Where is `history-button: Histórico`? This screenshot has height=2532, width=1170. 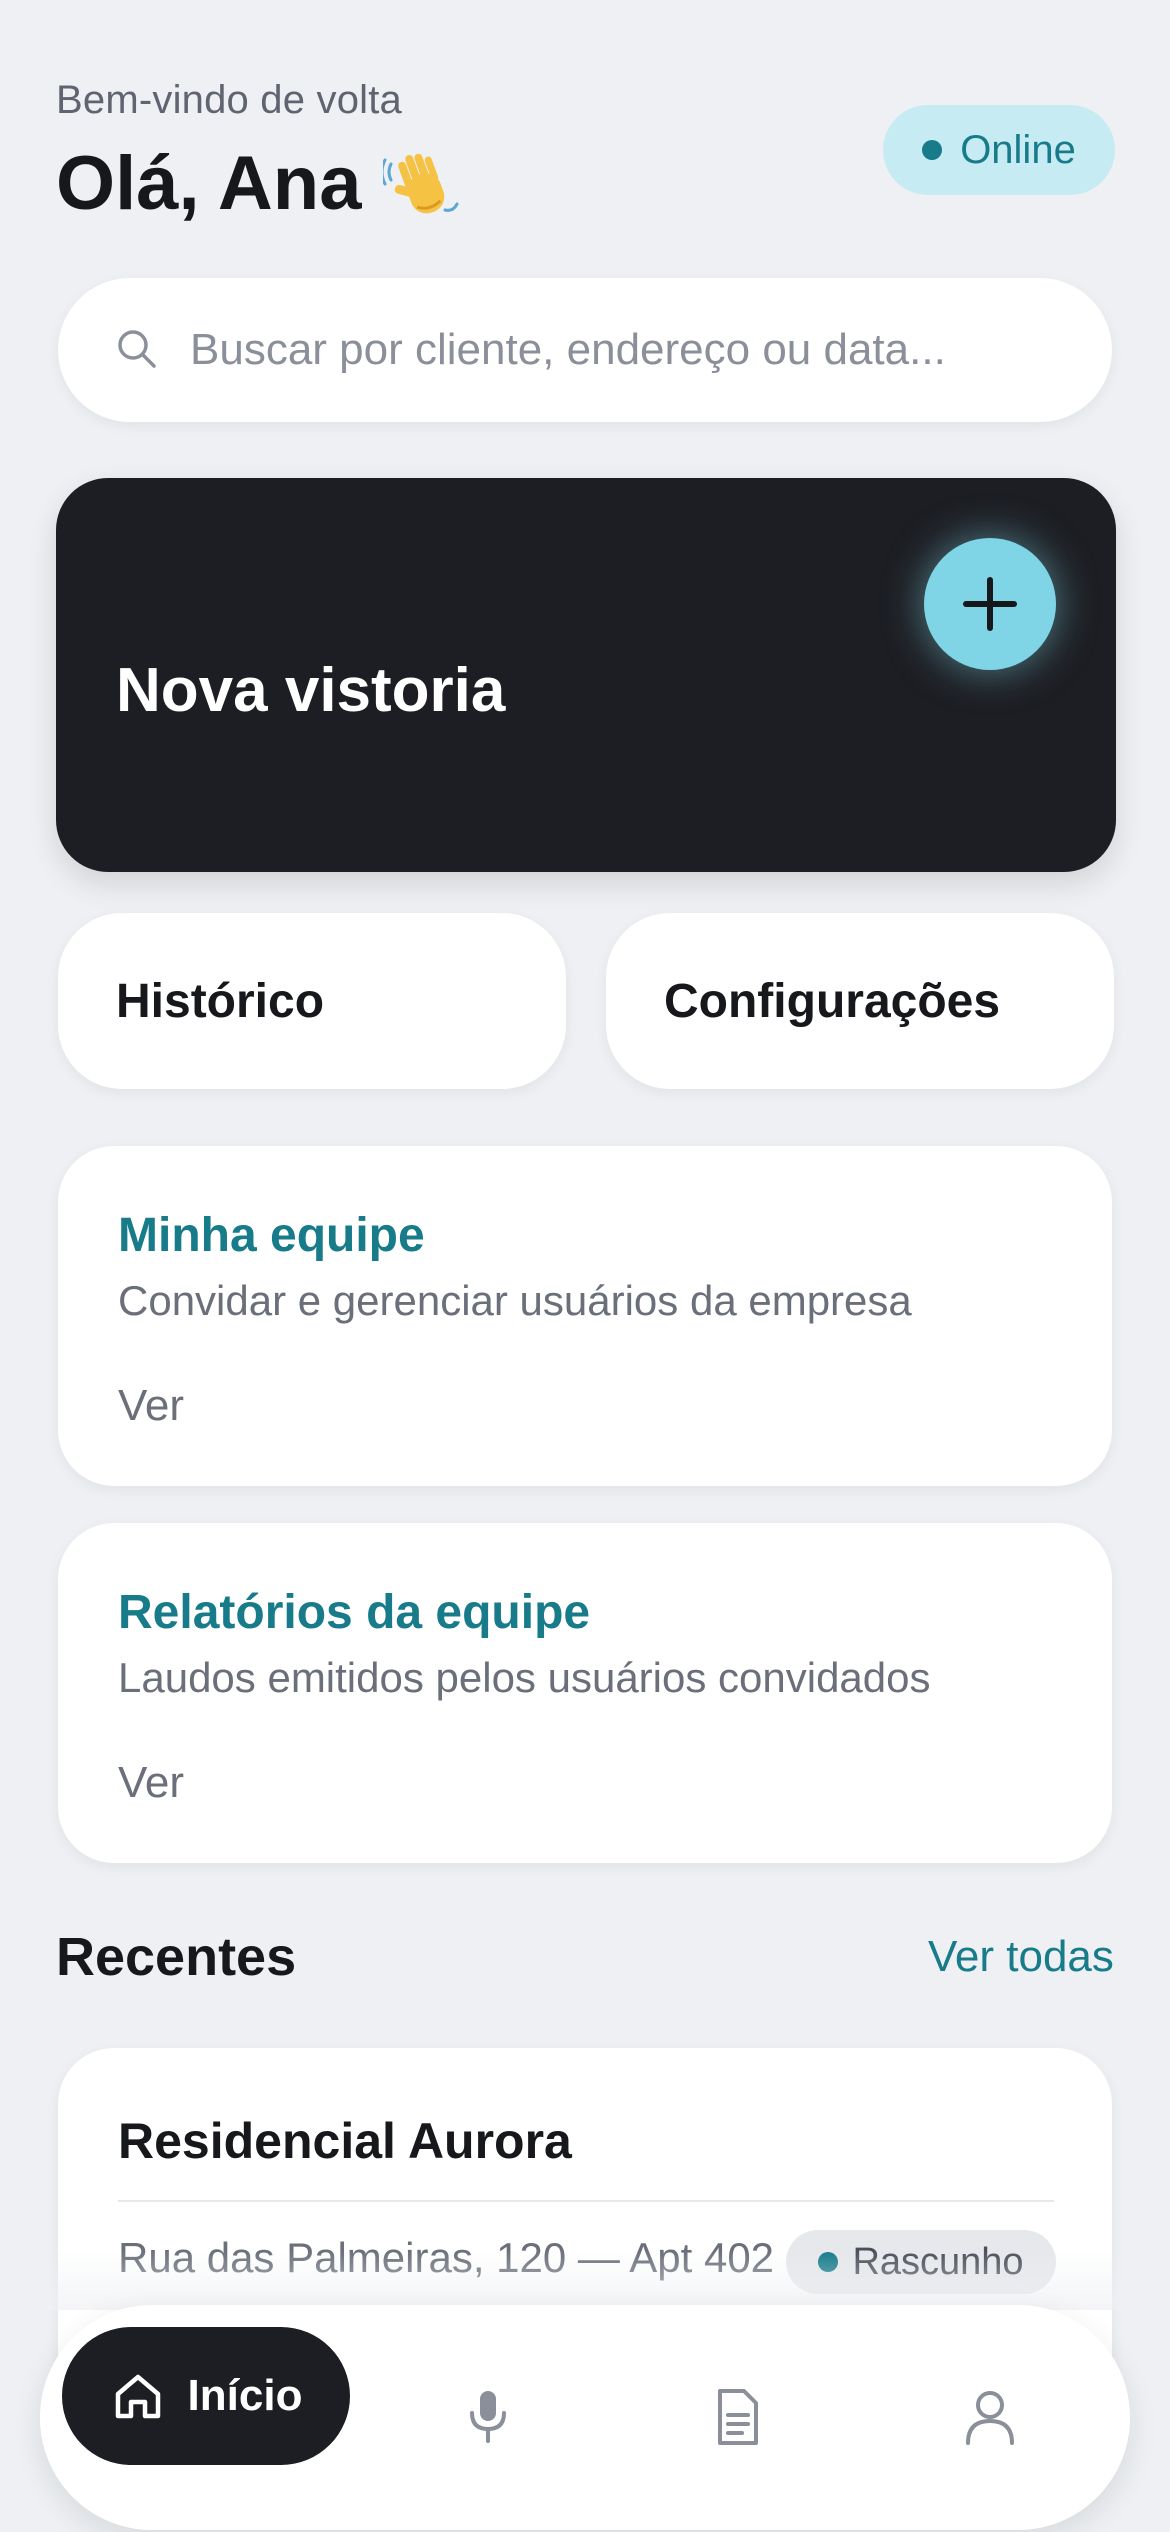 history-button: Histórico is located at coordinates (312, 1001).